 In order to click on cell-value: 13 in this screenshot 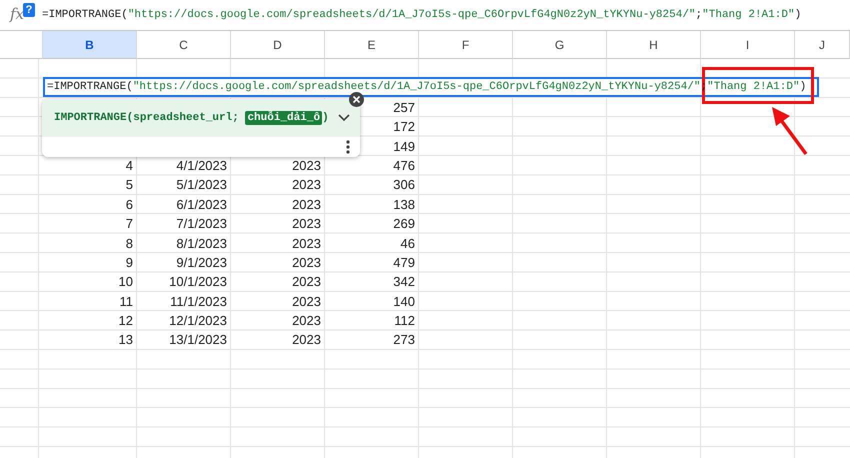, I will do `click(125, 340)`.